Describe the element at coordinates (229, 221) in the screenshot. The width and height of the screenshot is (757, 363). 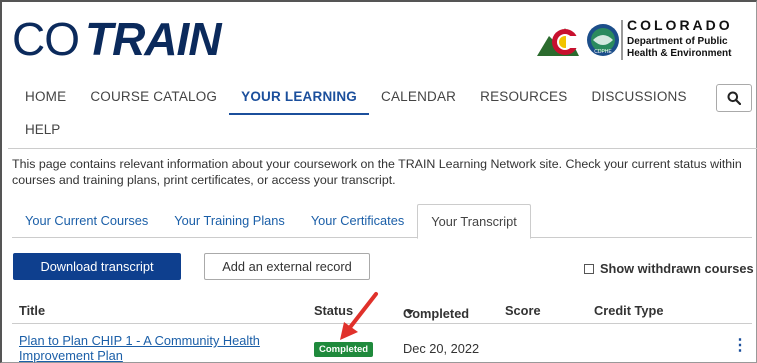
I see `tab-training-plans: Your Training Plans` at that location.